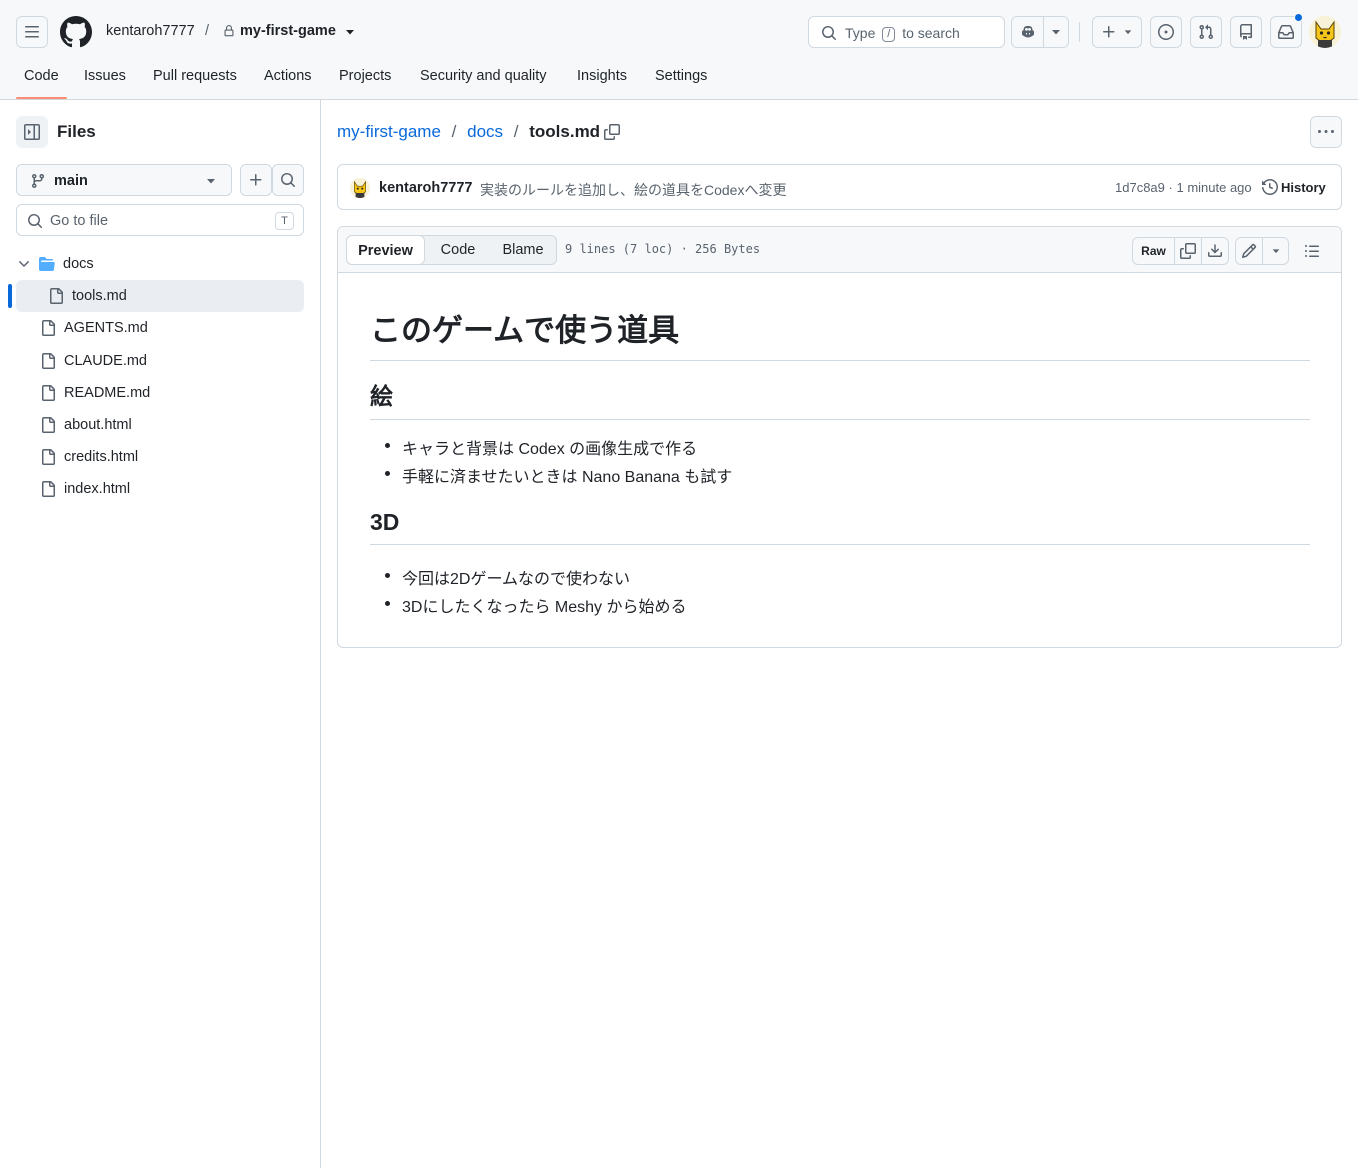 The width and height of the screenshot is (1358, 1168). Describe the element at coordinates (98, 425) in the screenshot. I see `tree-file-label: about.html` at that location.